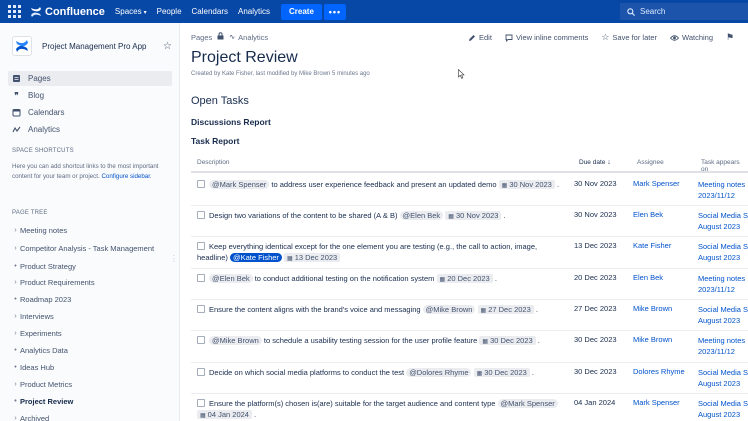 This screenshot has height=421, width=748. What do you see at coordinates (102, 46) in the screenshot?
I see `space-name: Project Management Pro App` at bounding box center [102, 46].